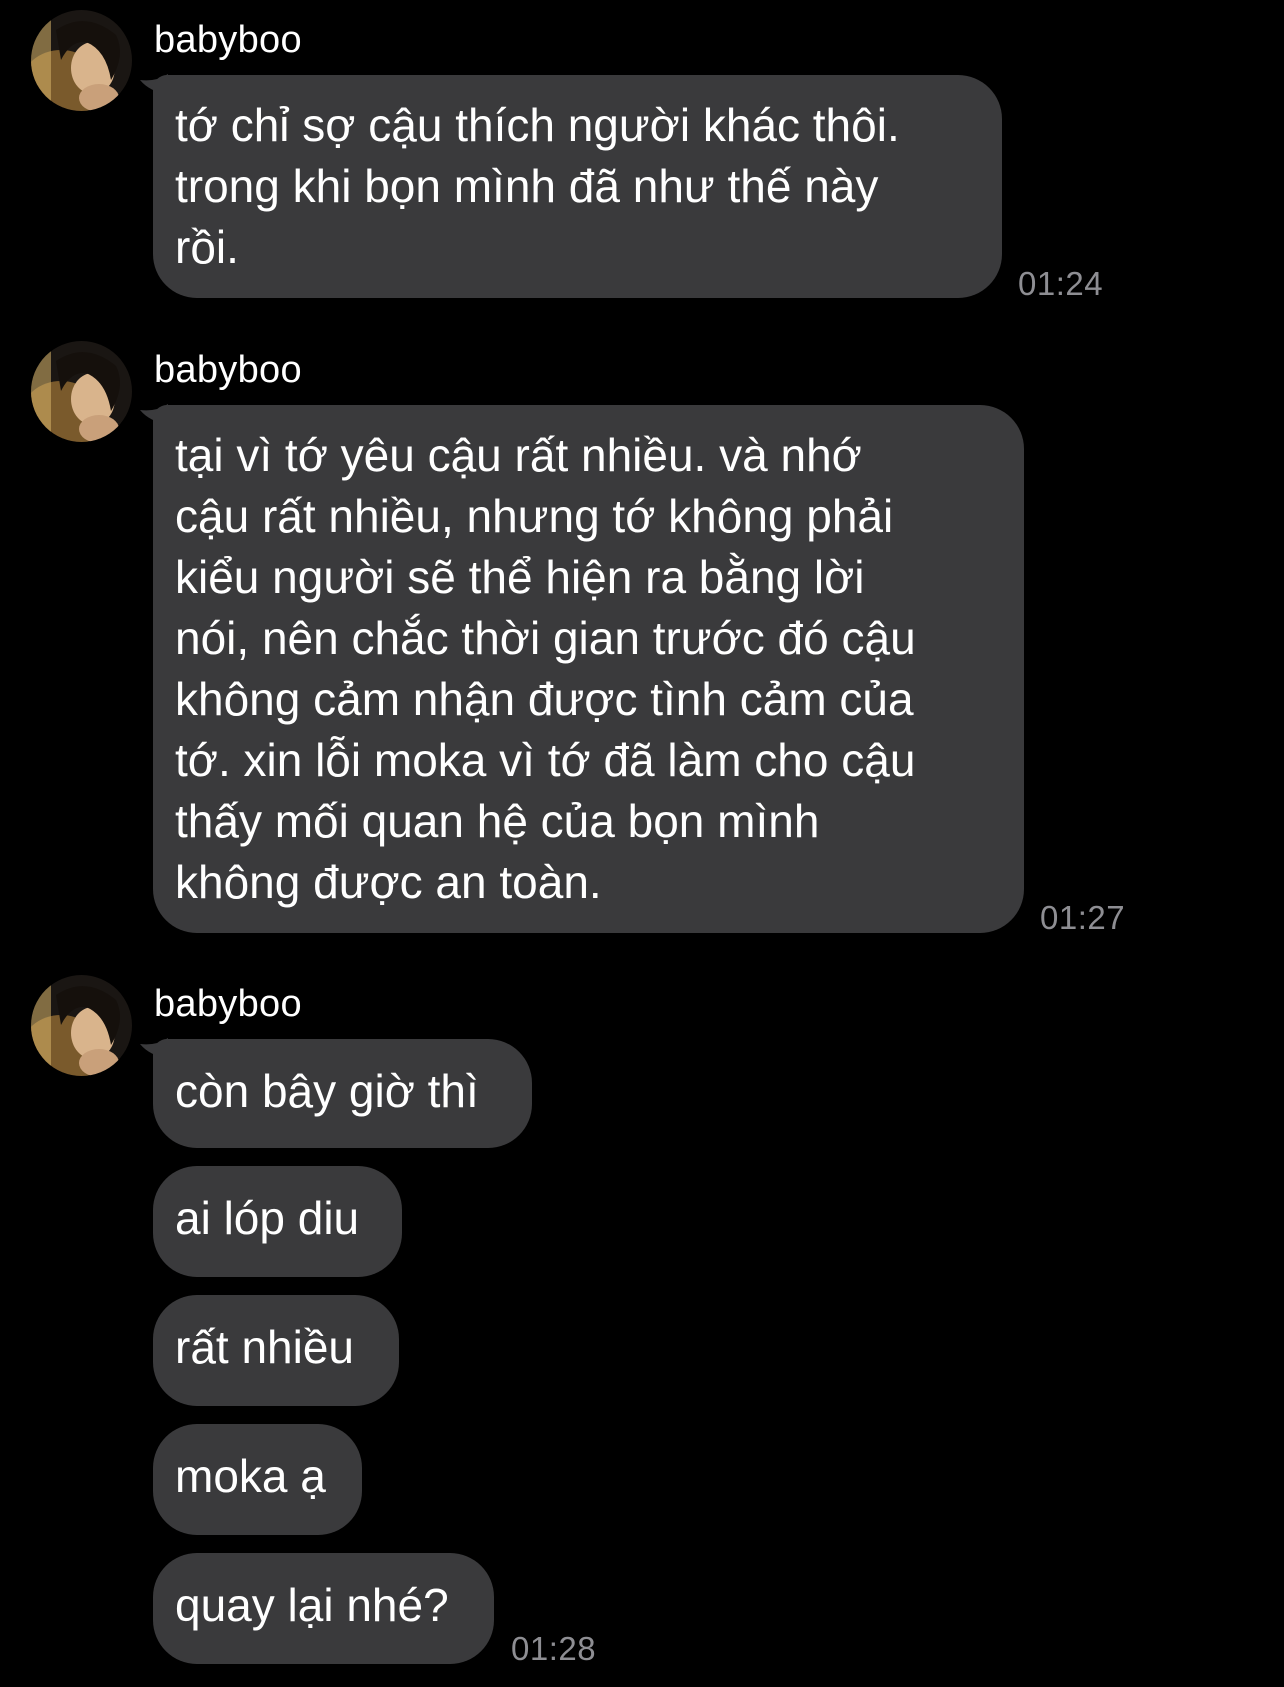 The height and width of the screenshot is (1687, 1284). Describe the element at coordinates (276, 1350) in the screenshot. I see `message-bubble: rất nhiều` at that location.